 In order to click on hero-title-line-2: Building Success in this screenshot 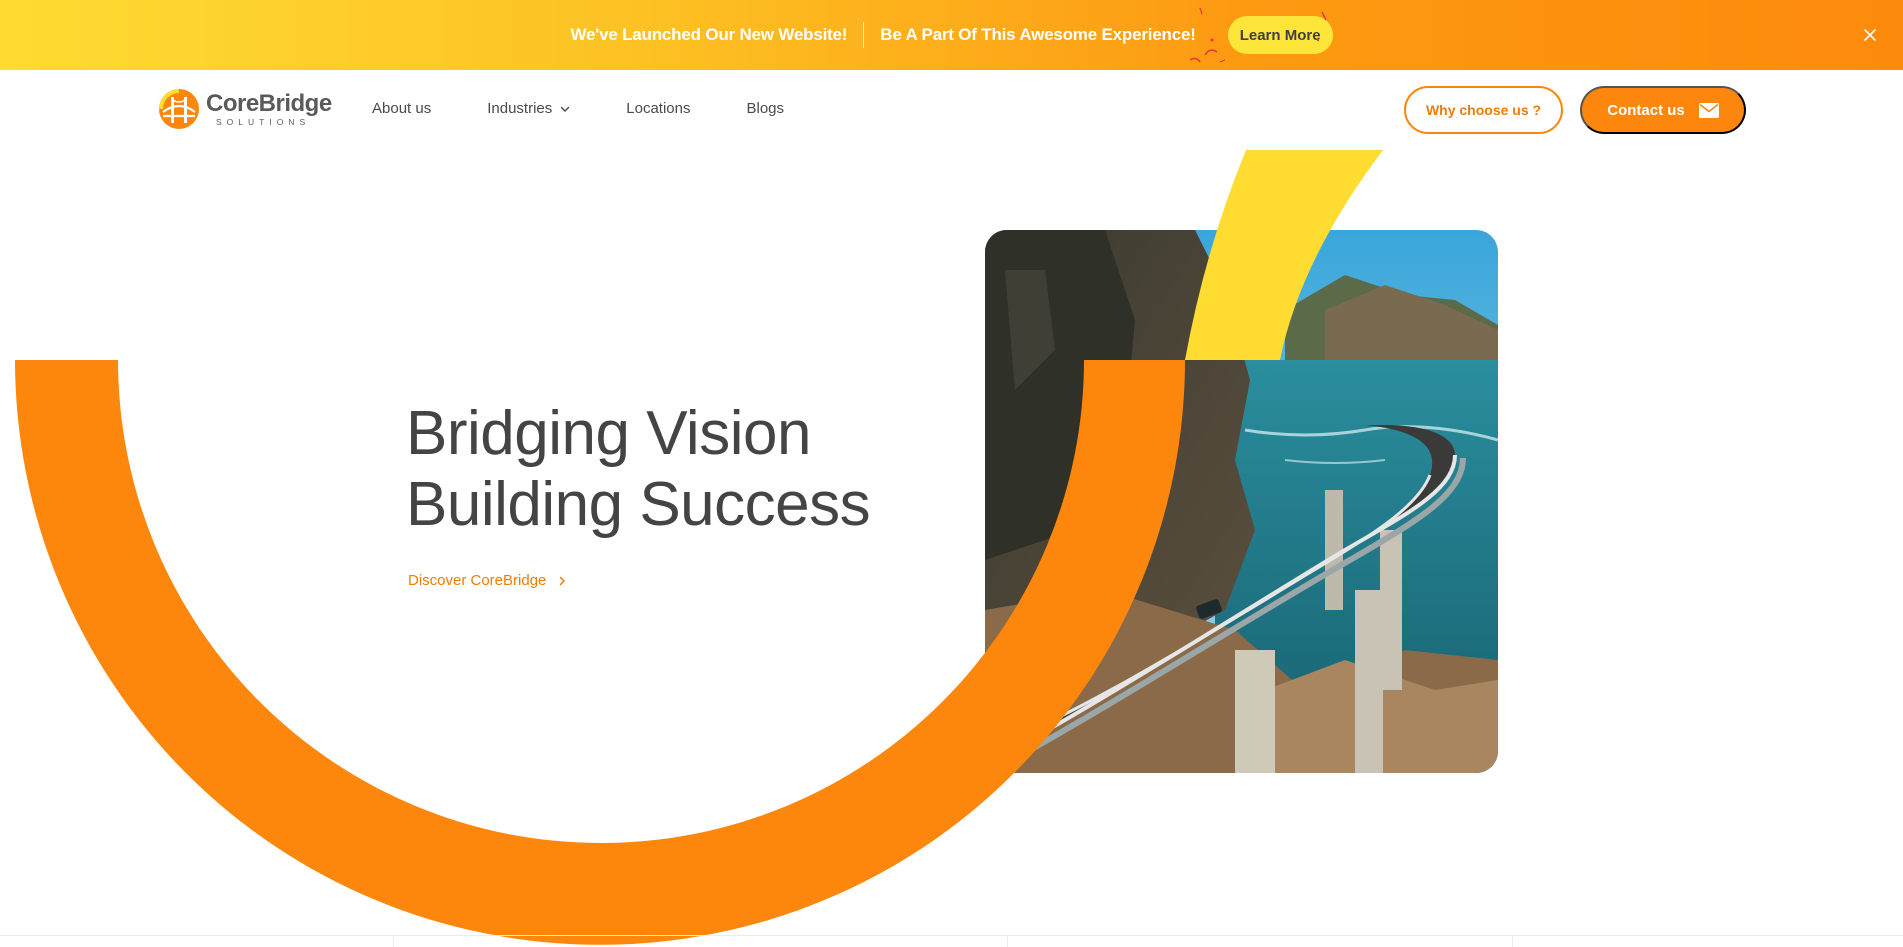, I will do `click(638, 504)`.